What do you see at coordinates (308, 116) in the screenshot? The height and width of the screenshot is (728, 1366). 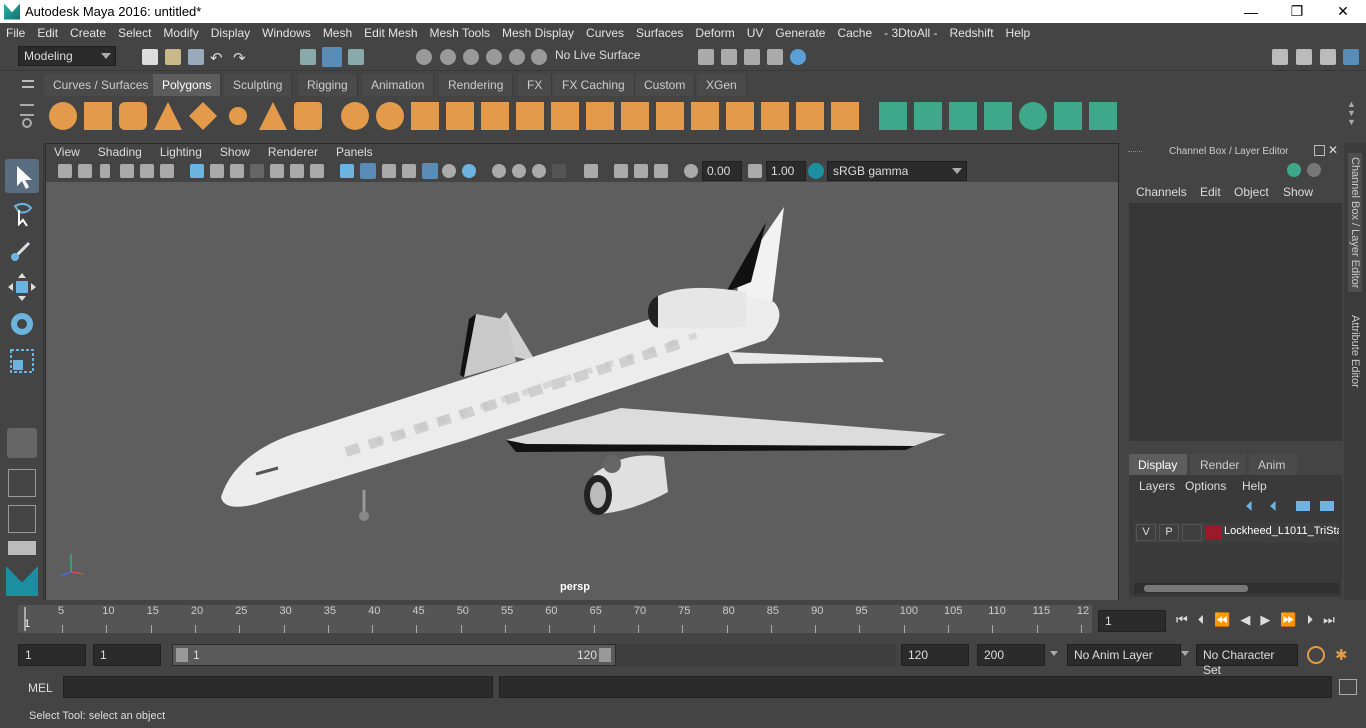 I see `poly-pipe-icon` at bounding box center [308, 116].